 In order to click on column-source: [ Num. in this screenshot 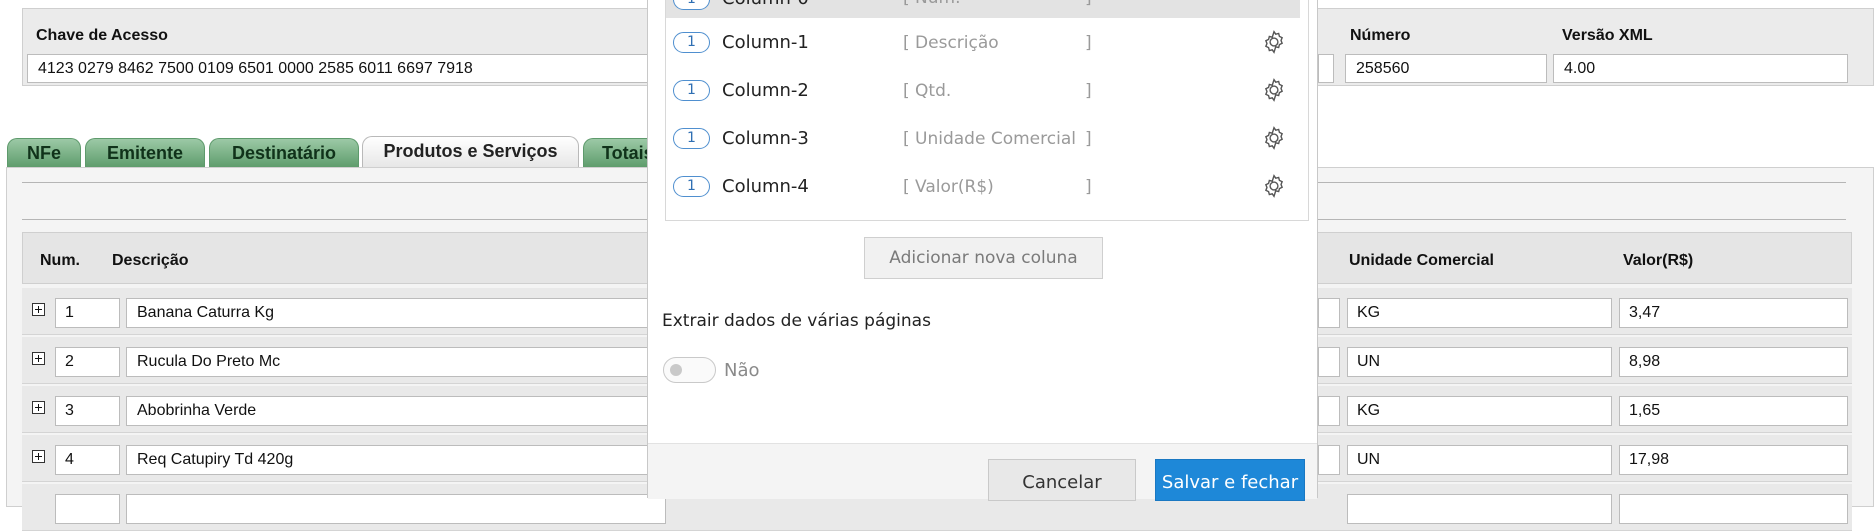, I will do `click(932, 4)`.